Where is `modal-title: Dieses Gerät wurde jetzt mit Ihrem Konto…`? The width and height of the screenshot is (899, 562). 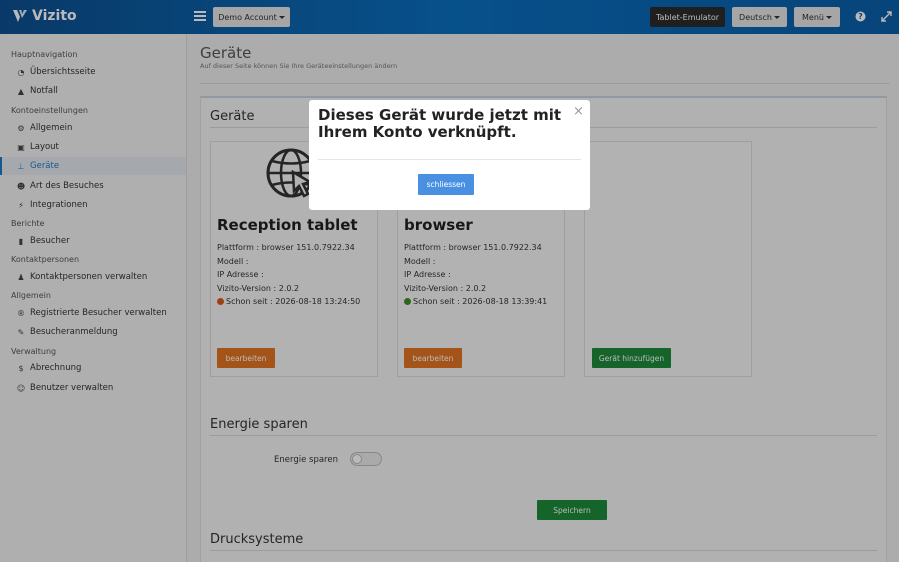 modal-title: Dieses Gerät wurde jetzt mit Ihrem Konto… is located at coordinates (440, 124).